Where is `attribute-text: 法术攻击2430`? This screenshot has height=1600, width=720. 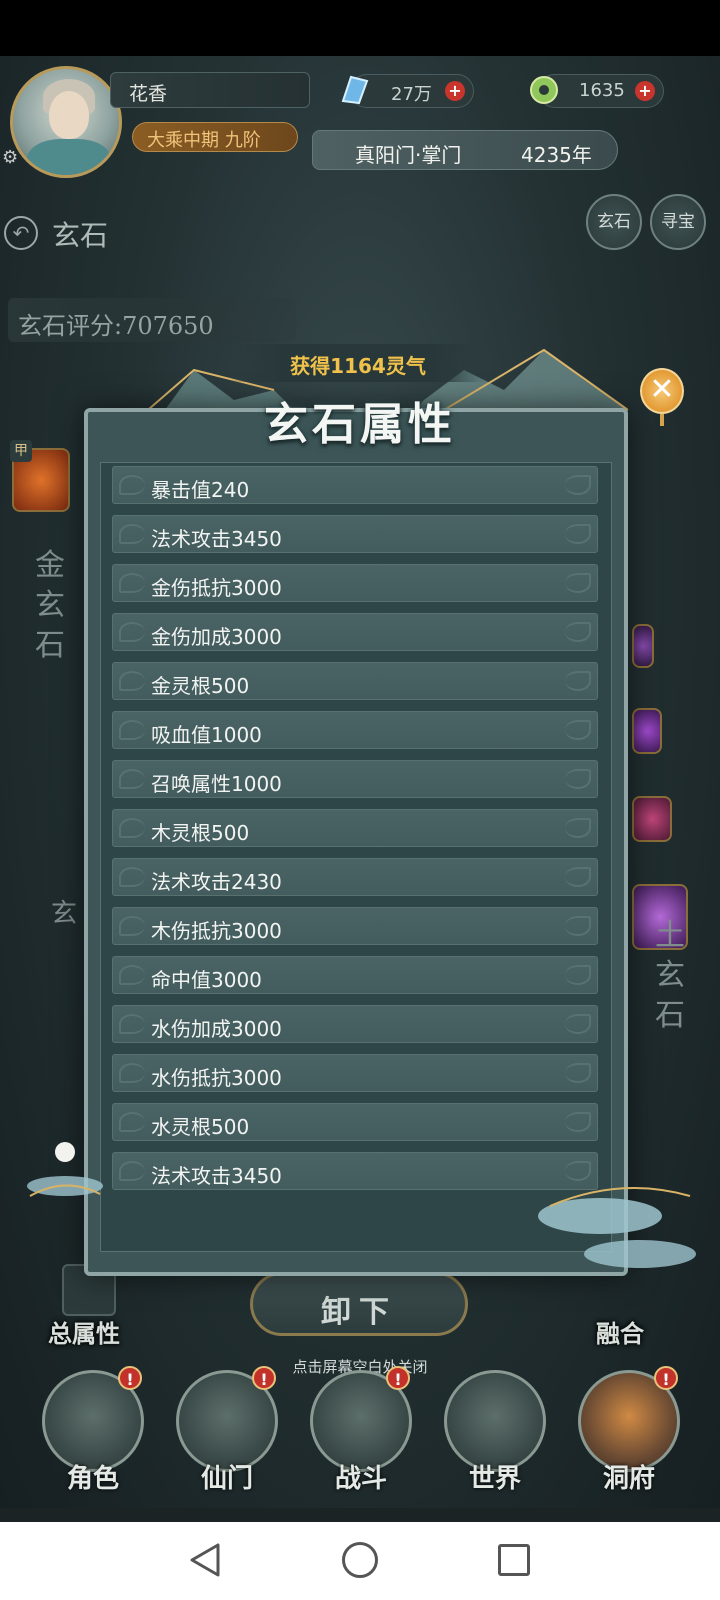
attribute-text: 法术攻击2430 is located at coordinates (216, 882).